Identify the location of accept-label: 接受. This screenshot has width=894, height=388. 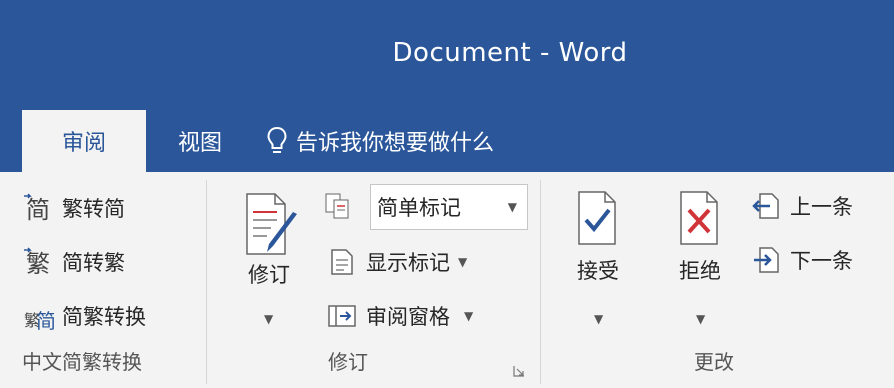
(598, 271).